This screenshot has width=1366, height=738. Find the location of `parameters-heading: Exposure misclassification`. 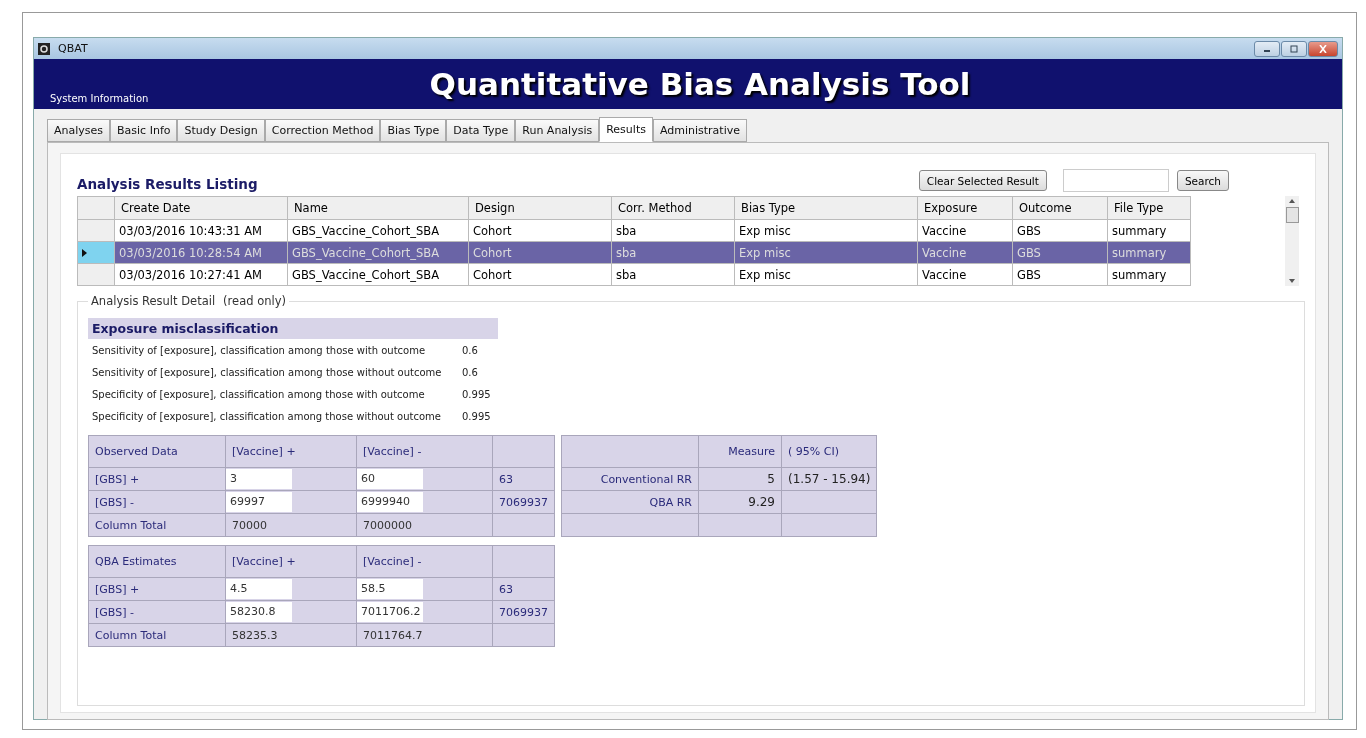

parameters-heading: Exposure misclassification is located at coordinates (293, 328).